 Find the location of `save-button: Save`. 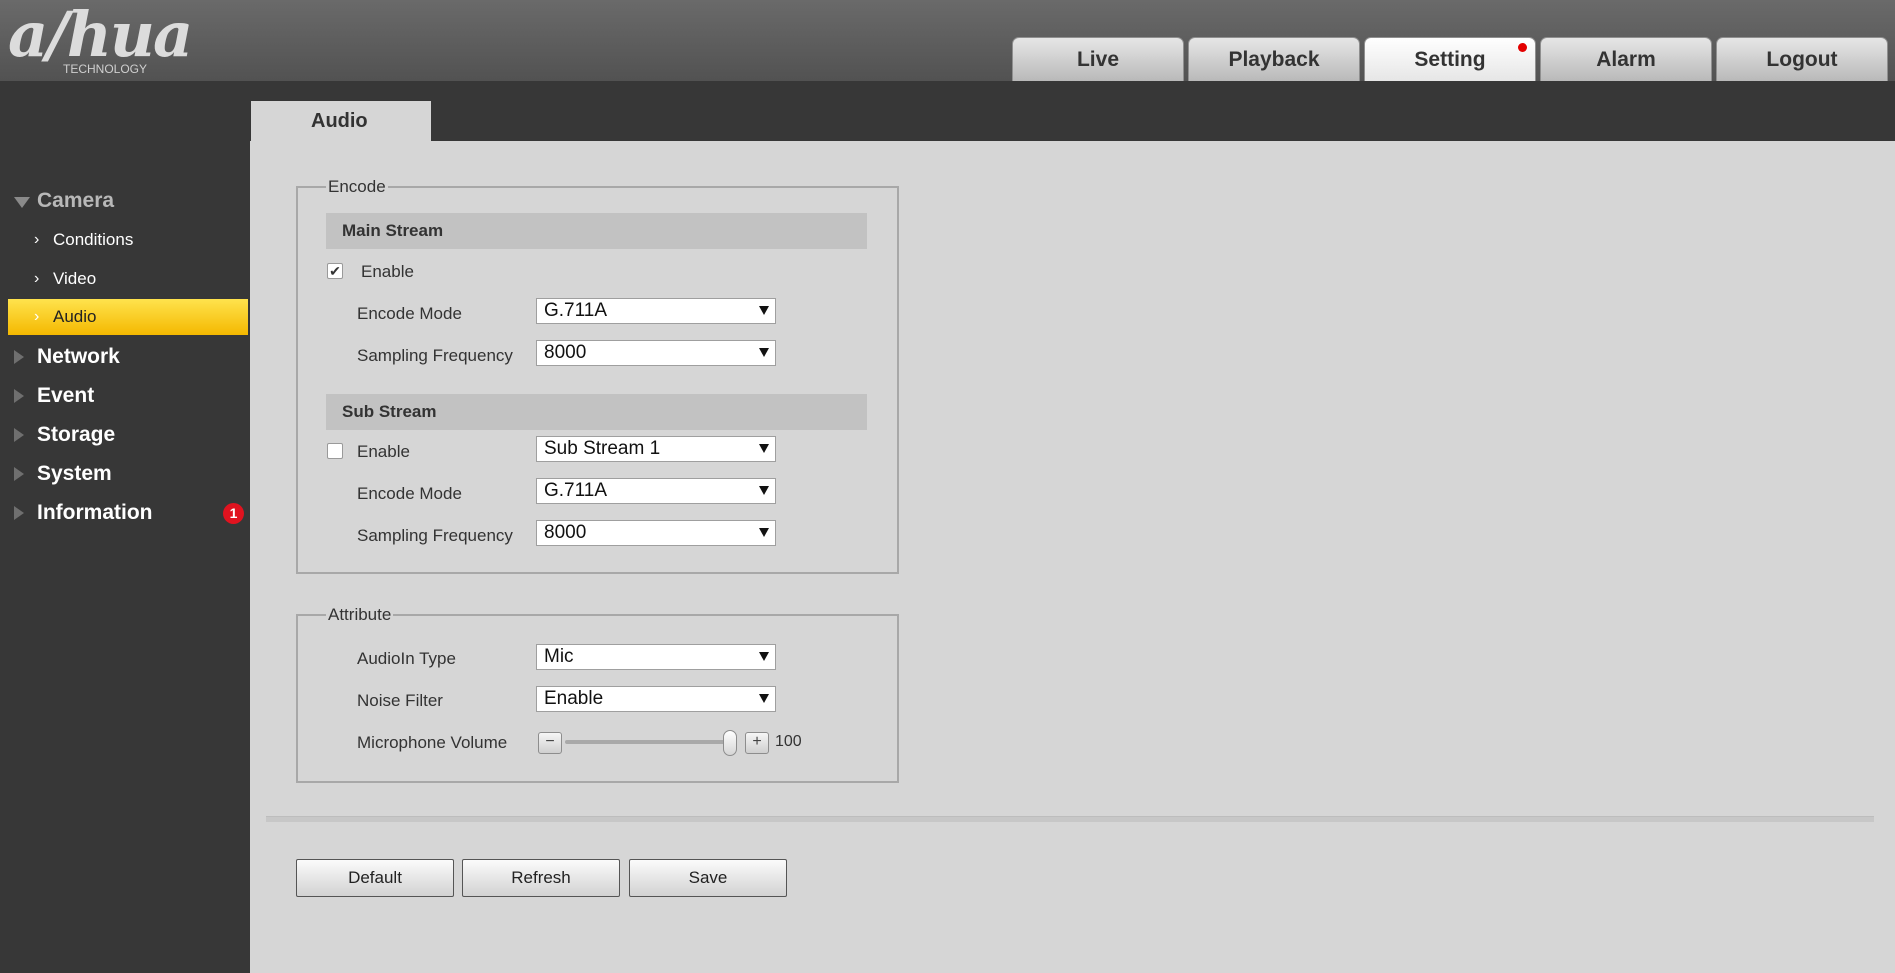

save-button: Save is located at coordinates (708, 878).